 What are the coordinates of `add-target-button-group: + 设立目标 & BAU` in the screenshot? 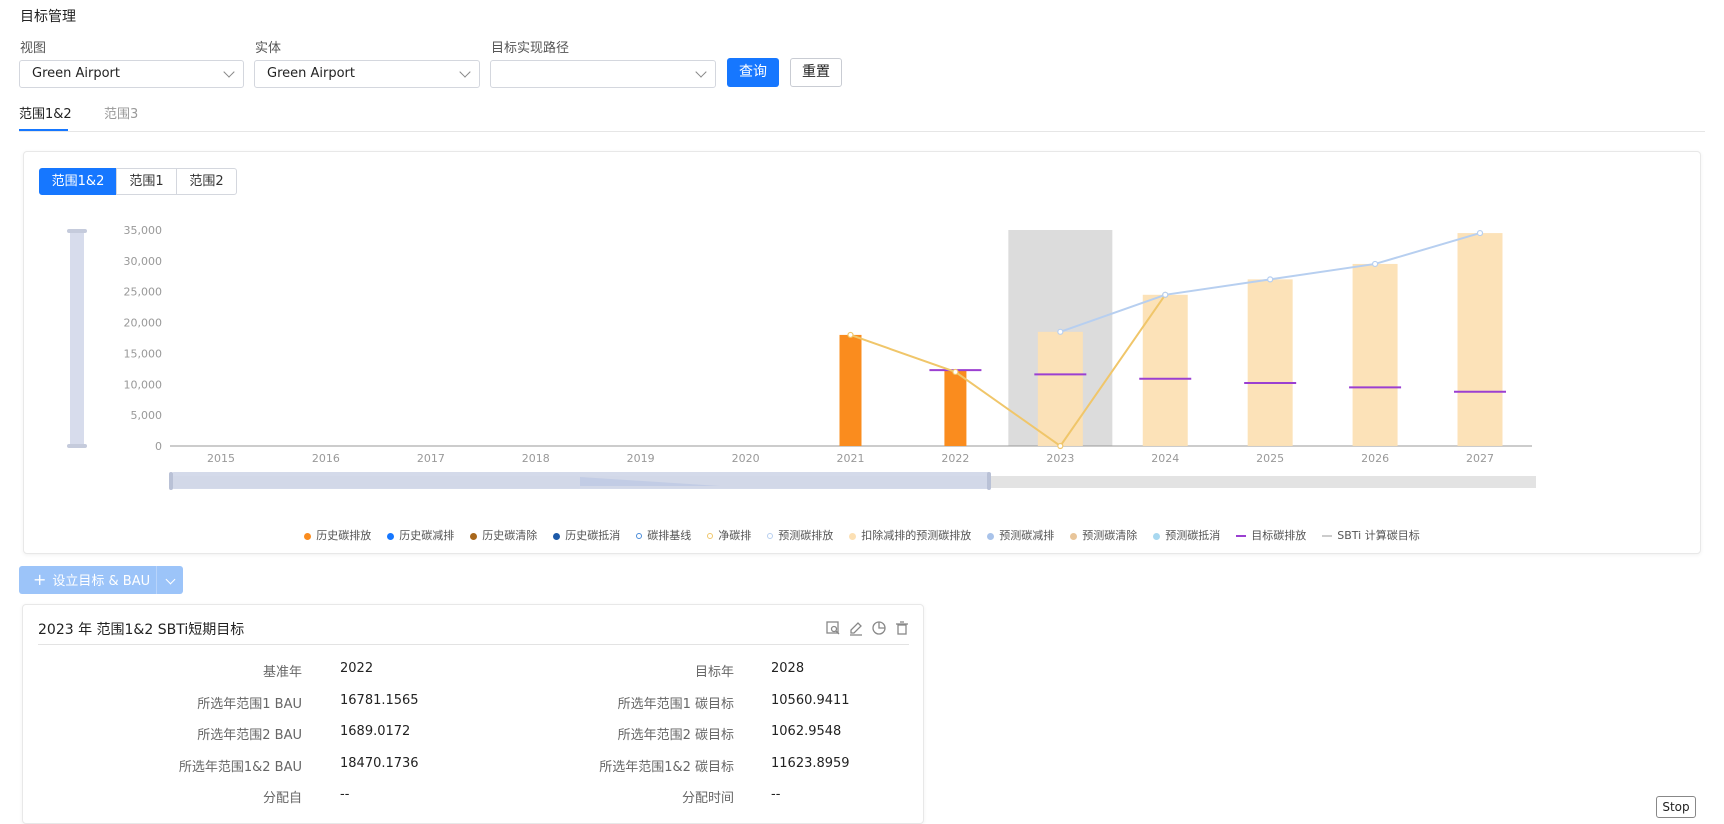 It's located at (101, 580).